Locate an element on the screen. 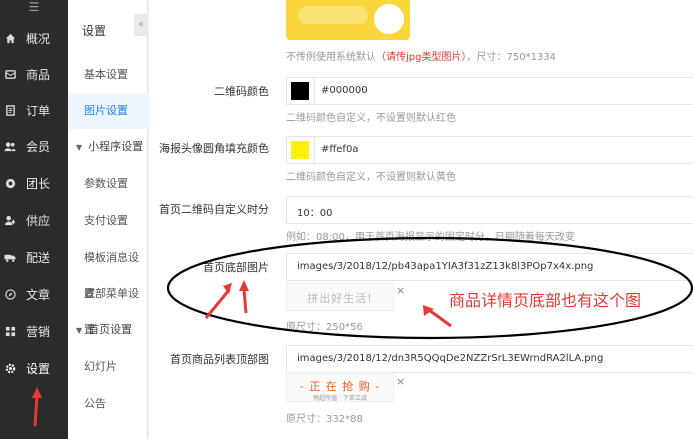  avatar-fill-swatch is located at coordinates (301, 150).